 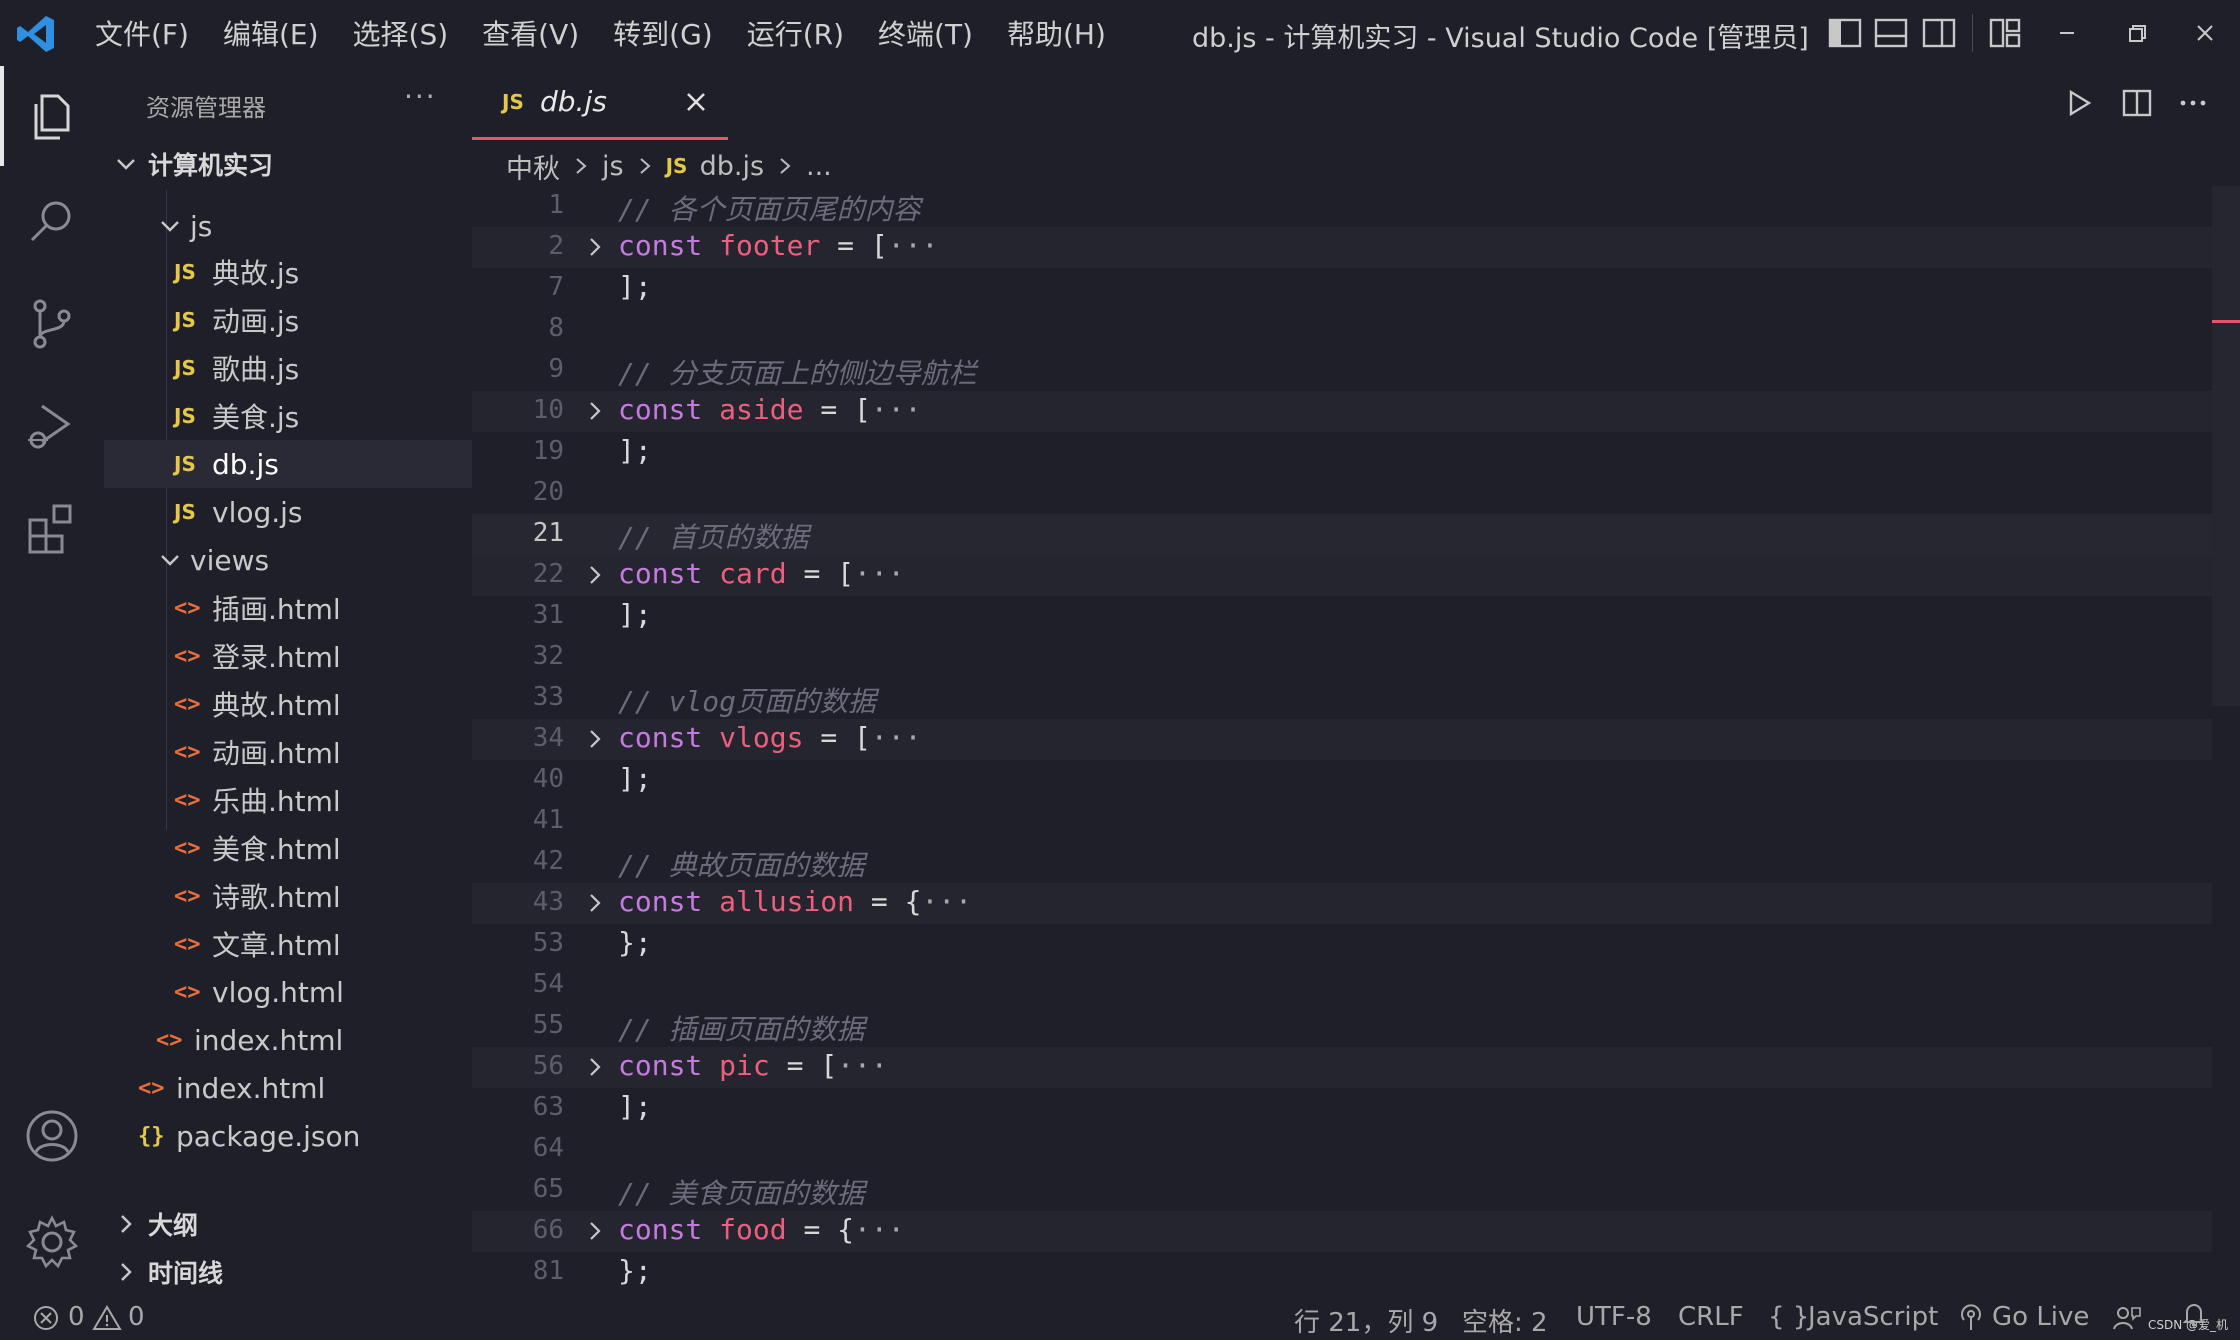 I want to click on code-line: 20, so click(x=1342, y=493).